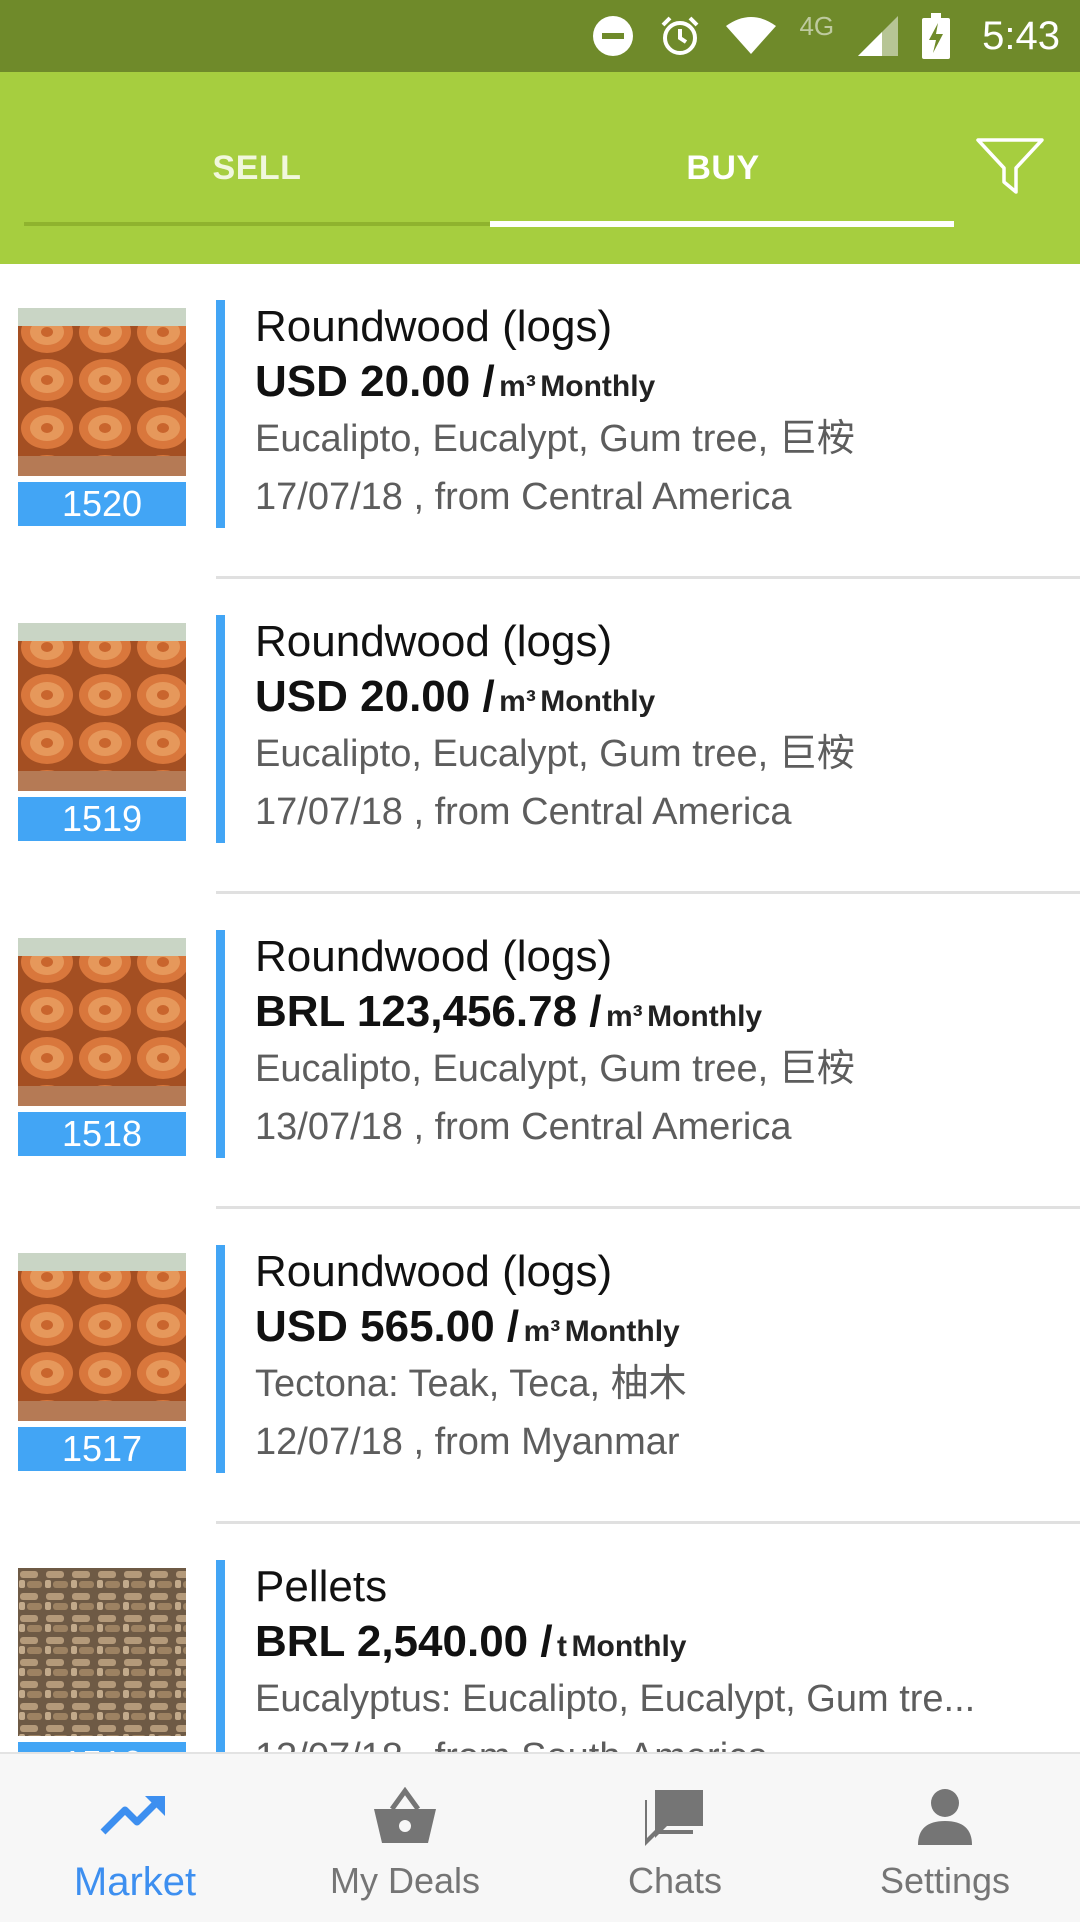  I want to click on alarm-icon, so click(680, 36).